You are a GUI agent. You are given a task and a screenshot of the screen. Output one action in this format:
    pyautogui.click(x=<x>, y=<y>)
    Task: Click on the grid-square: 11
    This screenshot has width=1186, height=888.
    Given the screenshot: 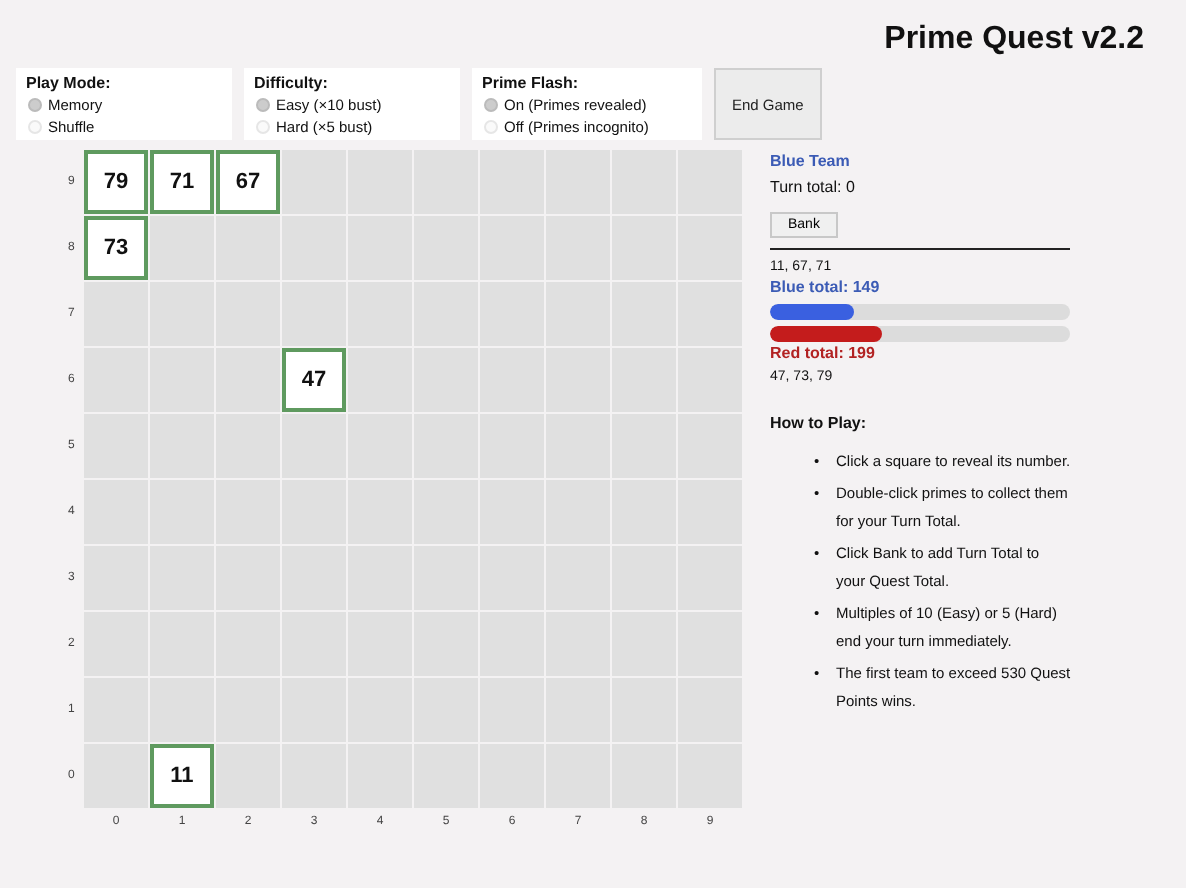 What is the action you would take?
    pyautogui.click(x=182, y=776)
    